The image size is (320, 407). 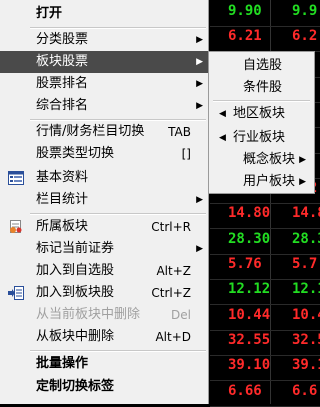 What do you see at coordinates (249, 365) in the screenshot?
I see `price-cell: 39.10` at bounding box center [249, 365].